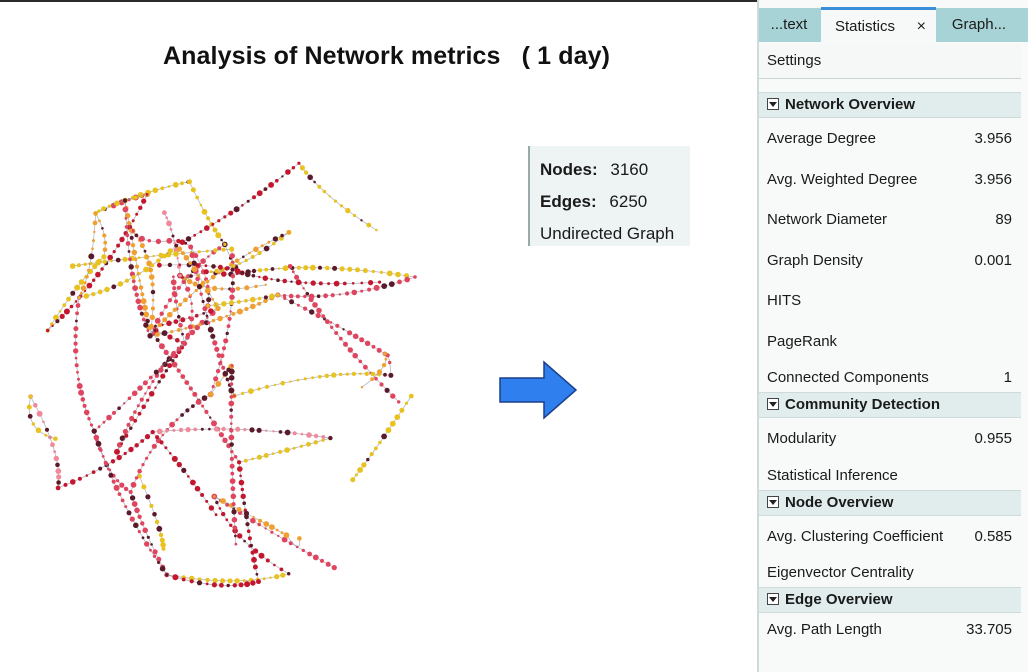 Image resolution: width=1028 pixels, height=672 pixels. Describe the element at coordinates (890, 438) in the screenshot. I see `stat-row-modularity: Modularity 0.955` at that location.